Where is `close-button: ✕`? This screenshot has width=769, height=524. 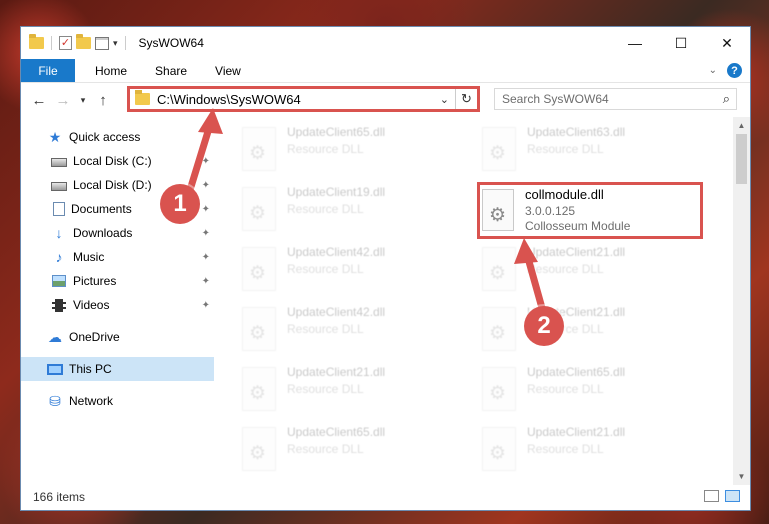 close-button: ✕ is located at coordinates (727, 43).